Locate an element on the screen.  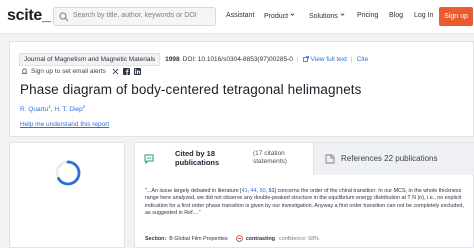
signup-button: Sign up is located at coordinates (456, 16).